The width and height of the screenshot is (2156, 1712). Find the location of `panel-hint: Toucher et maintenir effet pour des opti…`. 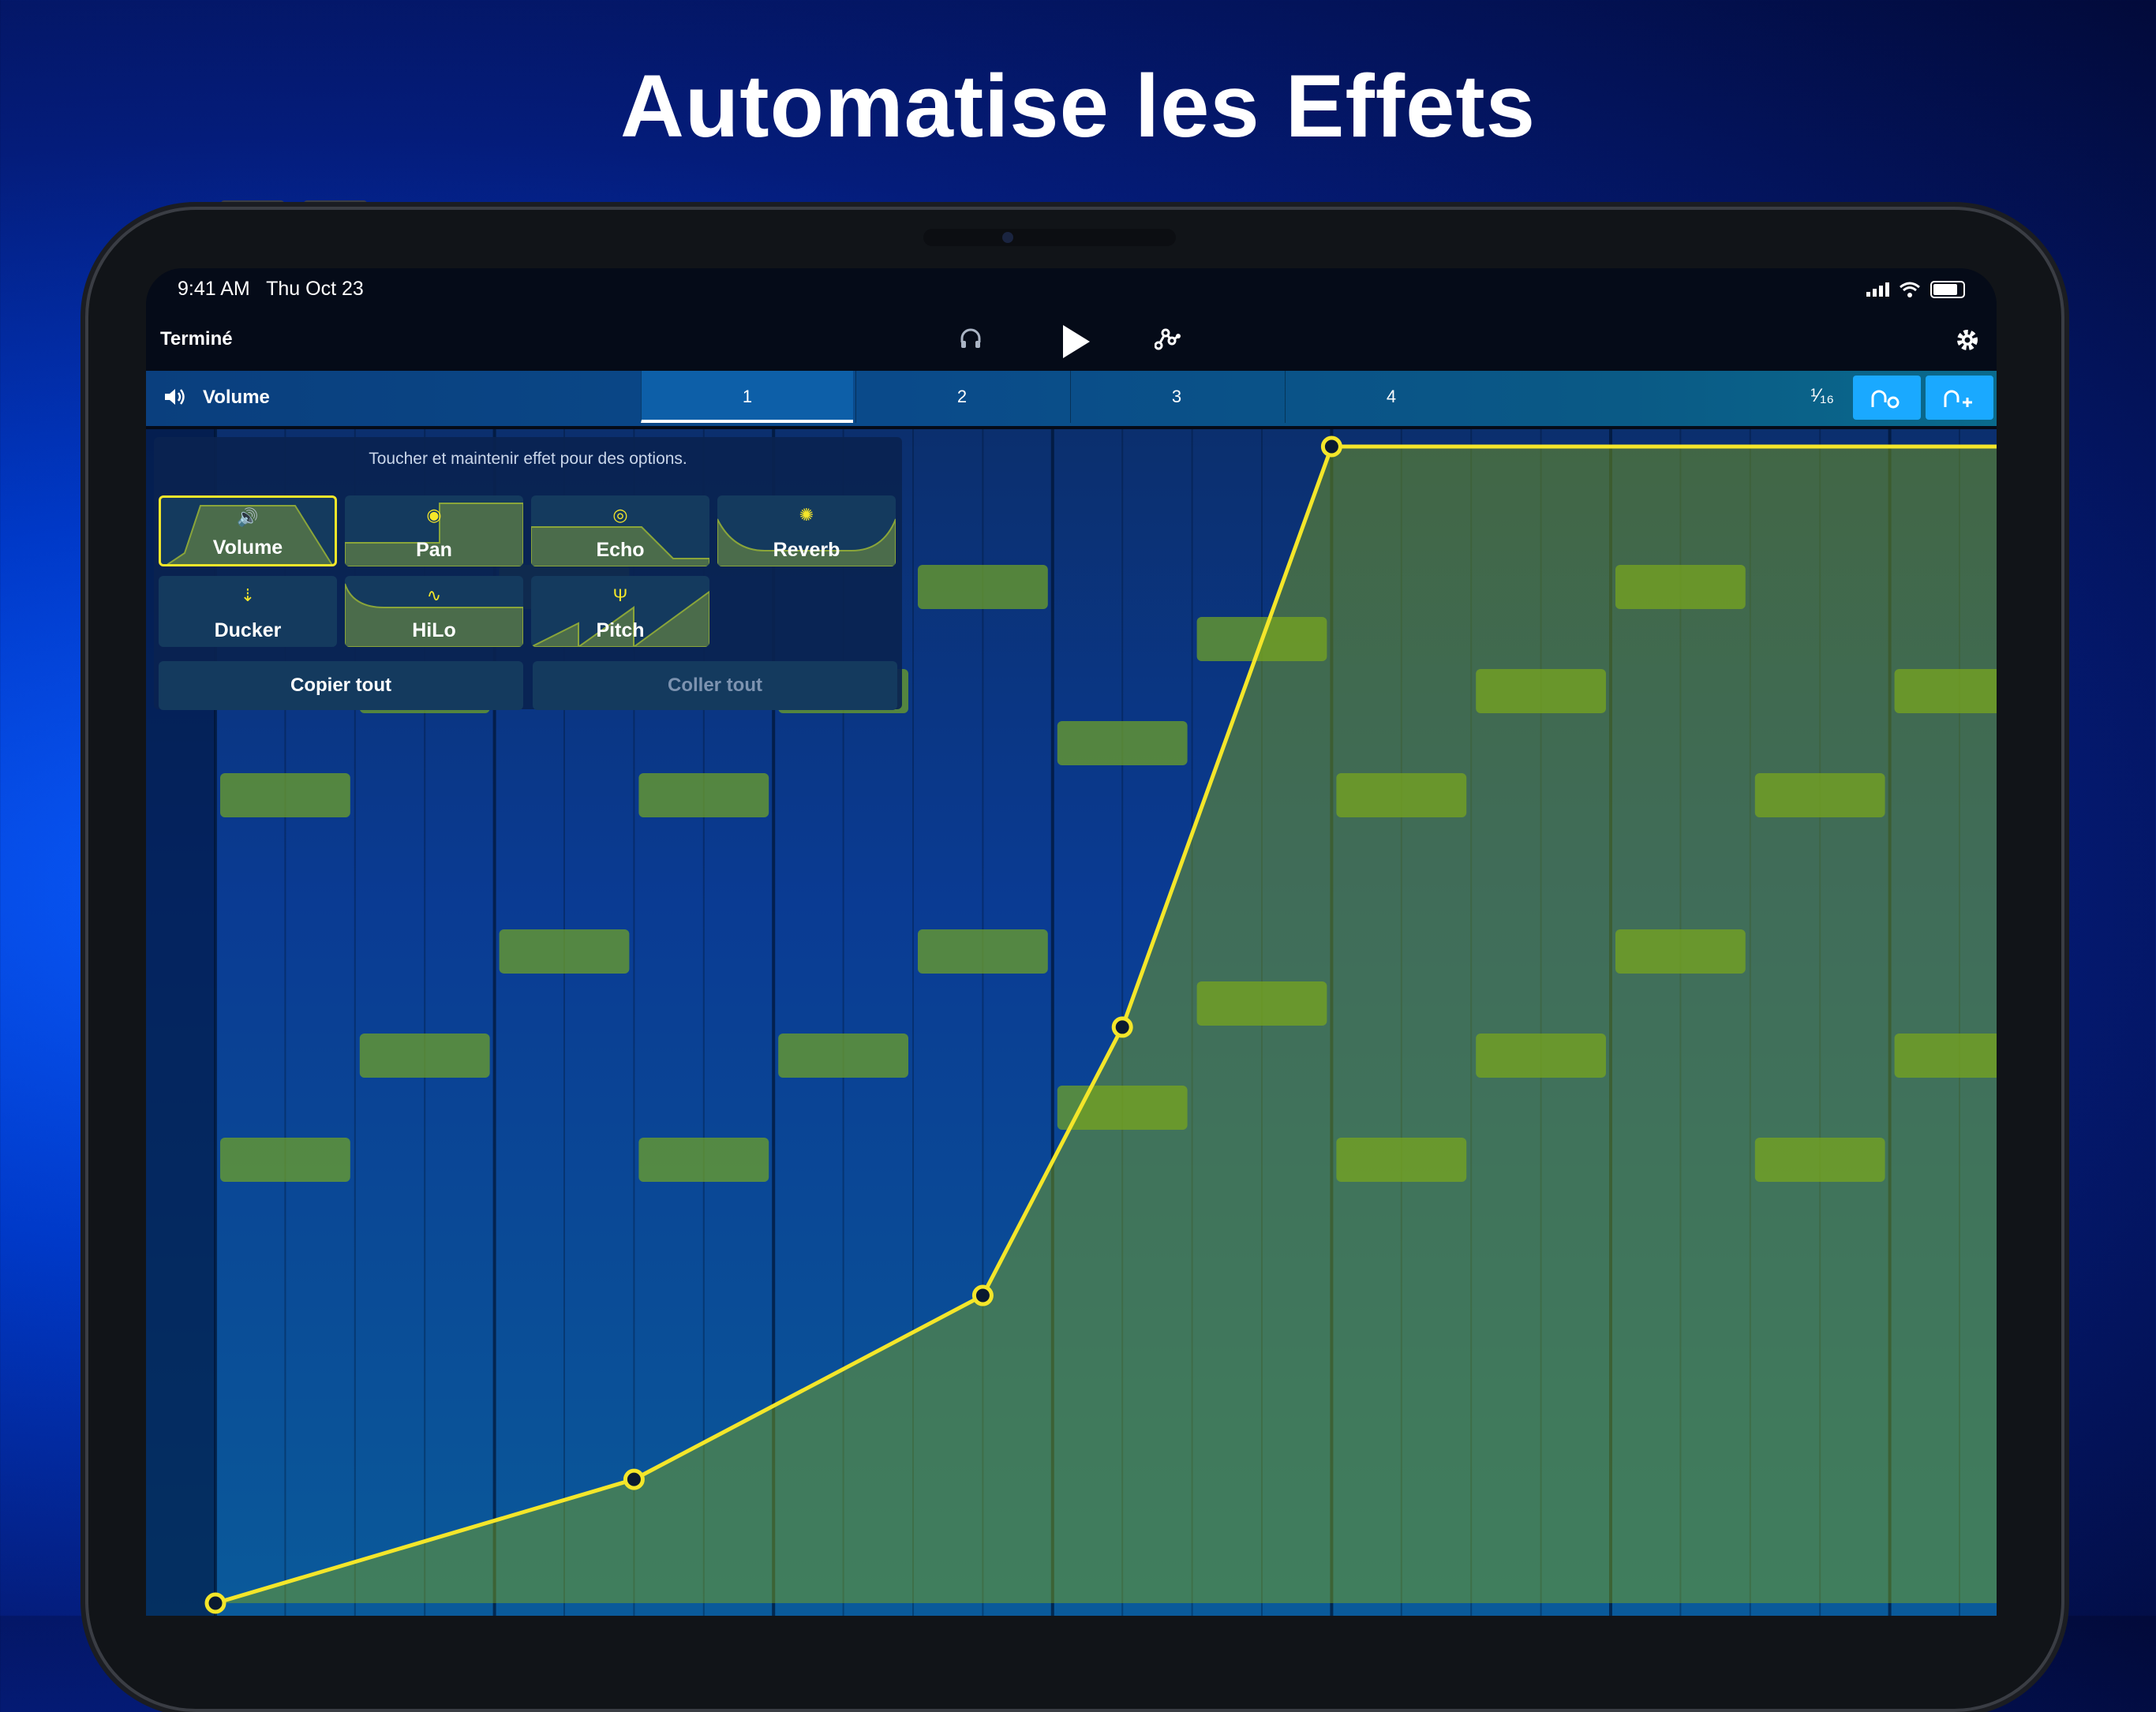

panel-hint: Toucher et maintenir effet pour des opti… is located at coordinates (528, 459).